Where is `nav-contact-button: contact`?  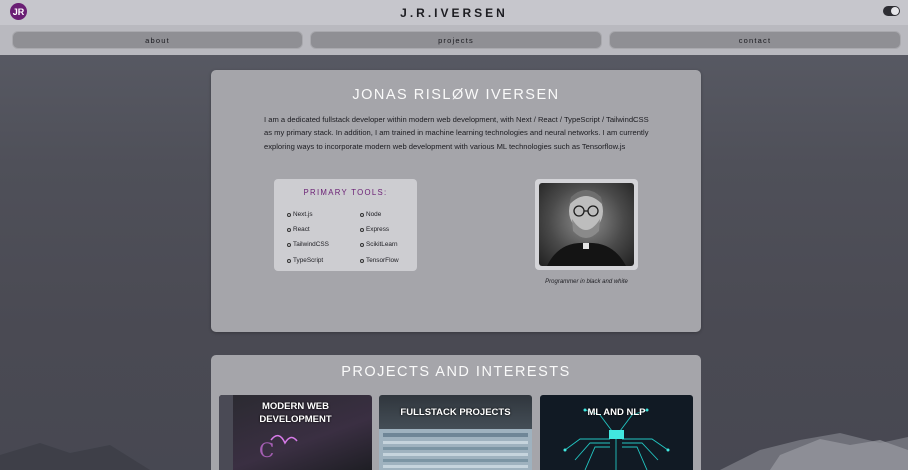
nav-contact-button: contact is located at coordinates (755, 40).